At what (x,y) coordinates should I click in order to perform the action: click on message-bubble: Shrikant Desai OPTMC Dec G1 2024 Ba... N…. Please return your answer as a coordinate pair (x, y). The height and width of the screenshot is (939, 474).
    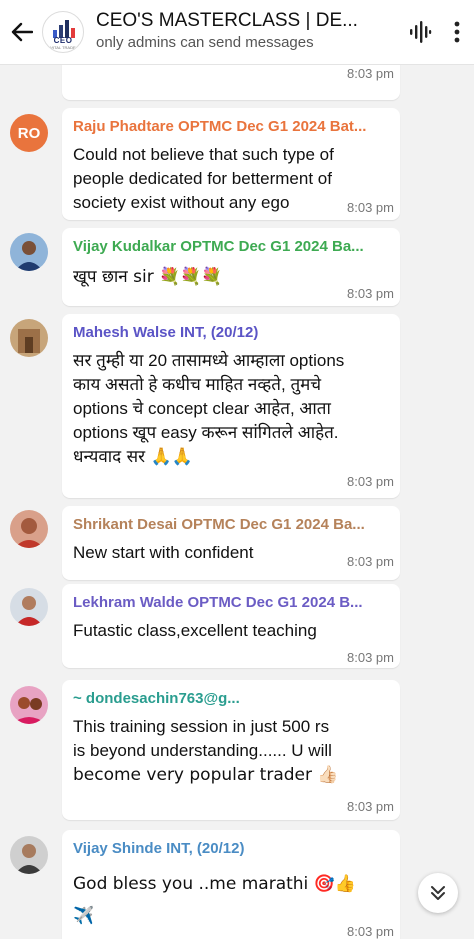
    Looking at the image, I should click on (231, 543).